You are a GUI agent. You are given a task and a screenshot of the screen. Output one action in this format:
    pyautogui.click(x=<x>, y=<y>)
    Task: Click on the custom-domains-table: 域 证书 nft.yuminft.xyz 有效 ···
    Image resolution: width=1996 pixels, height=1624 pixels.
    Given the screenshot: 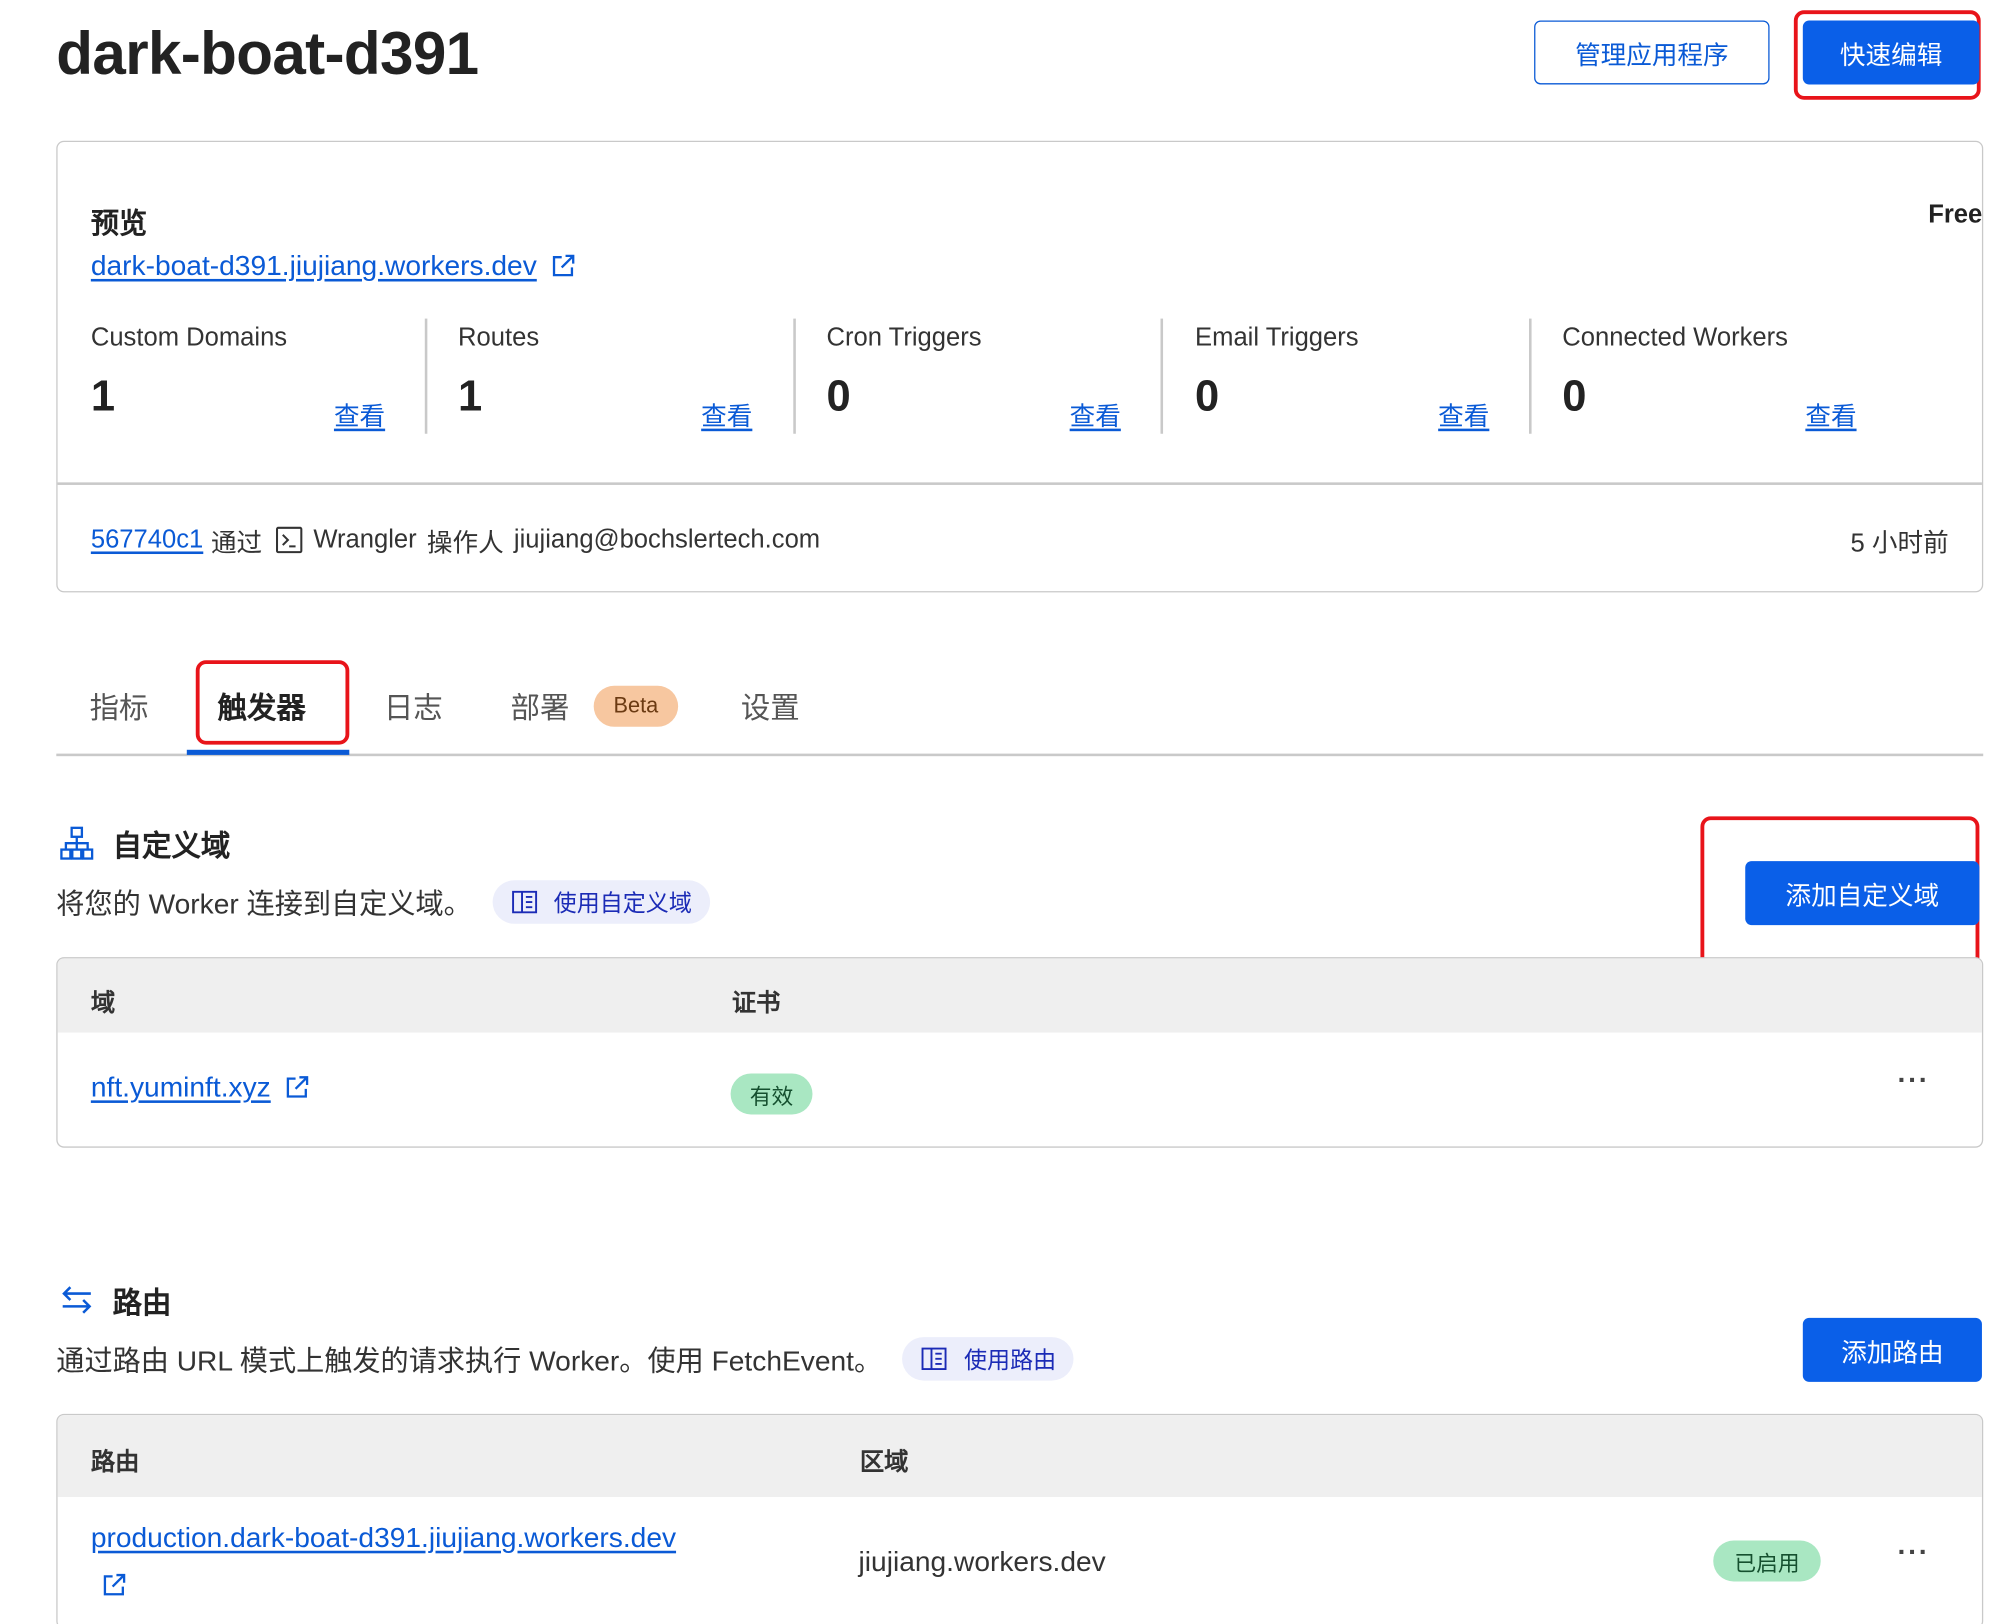 What is the action you would take?
    pyautogui.click(x=1020, y=1052)
    